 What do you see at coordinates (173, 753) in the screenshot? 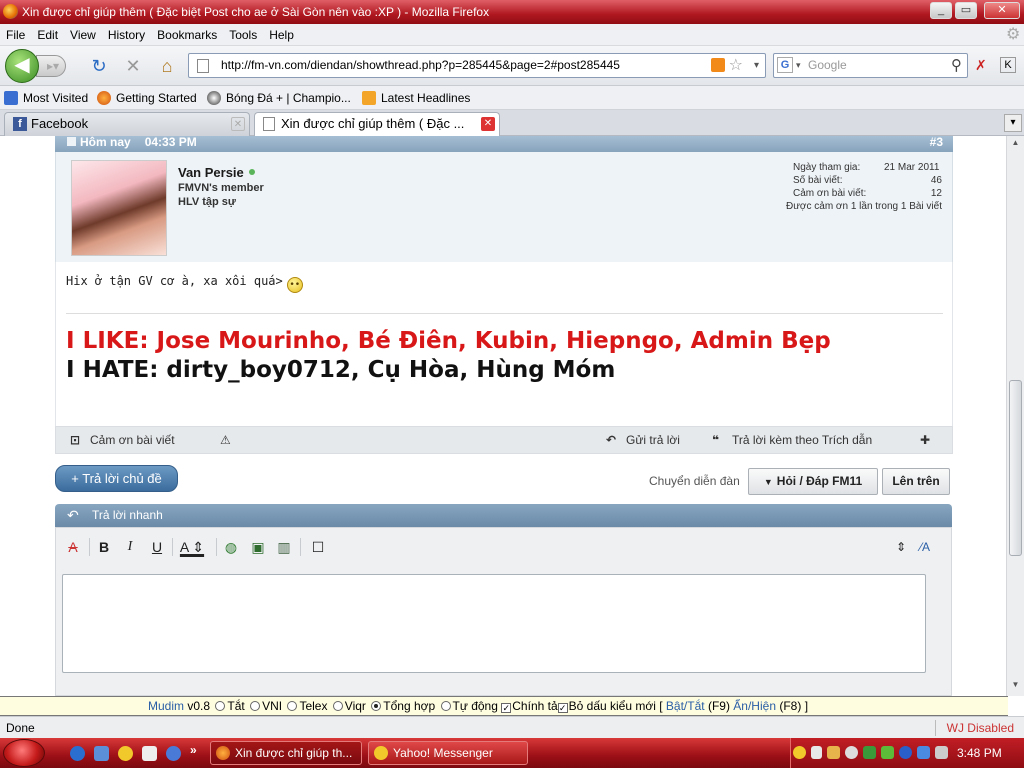
I see `media-player-icon` at bounding box center [173, 753].